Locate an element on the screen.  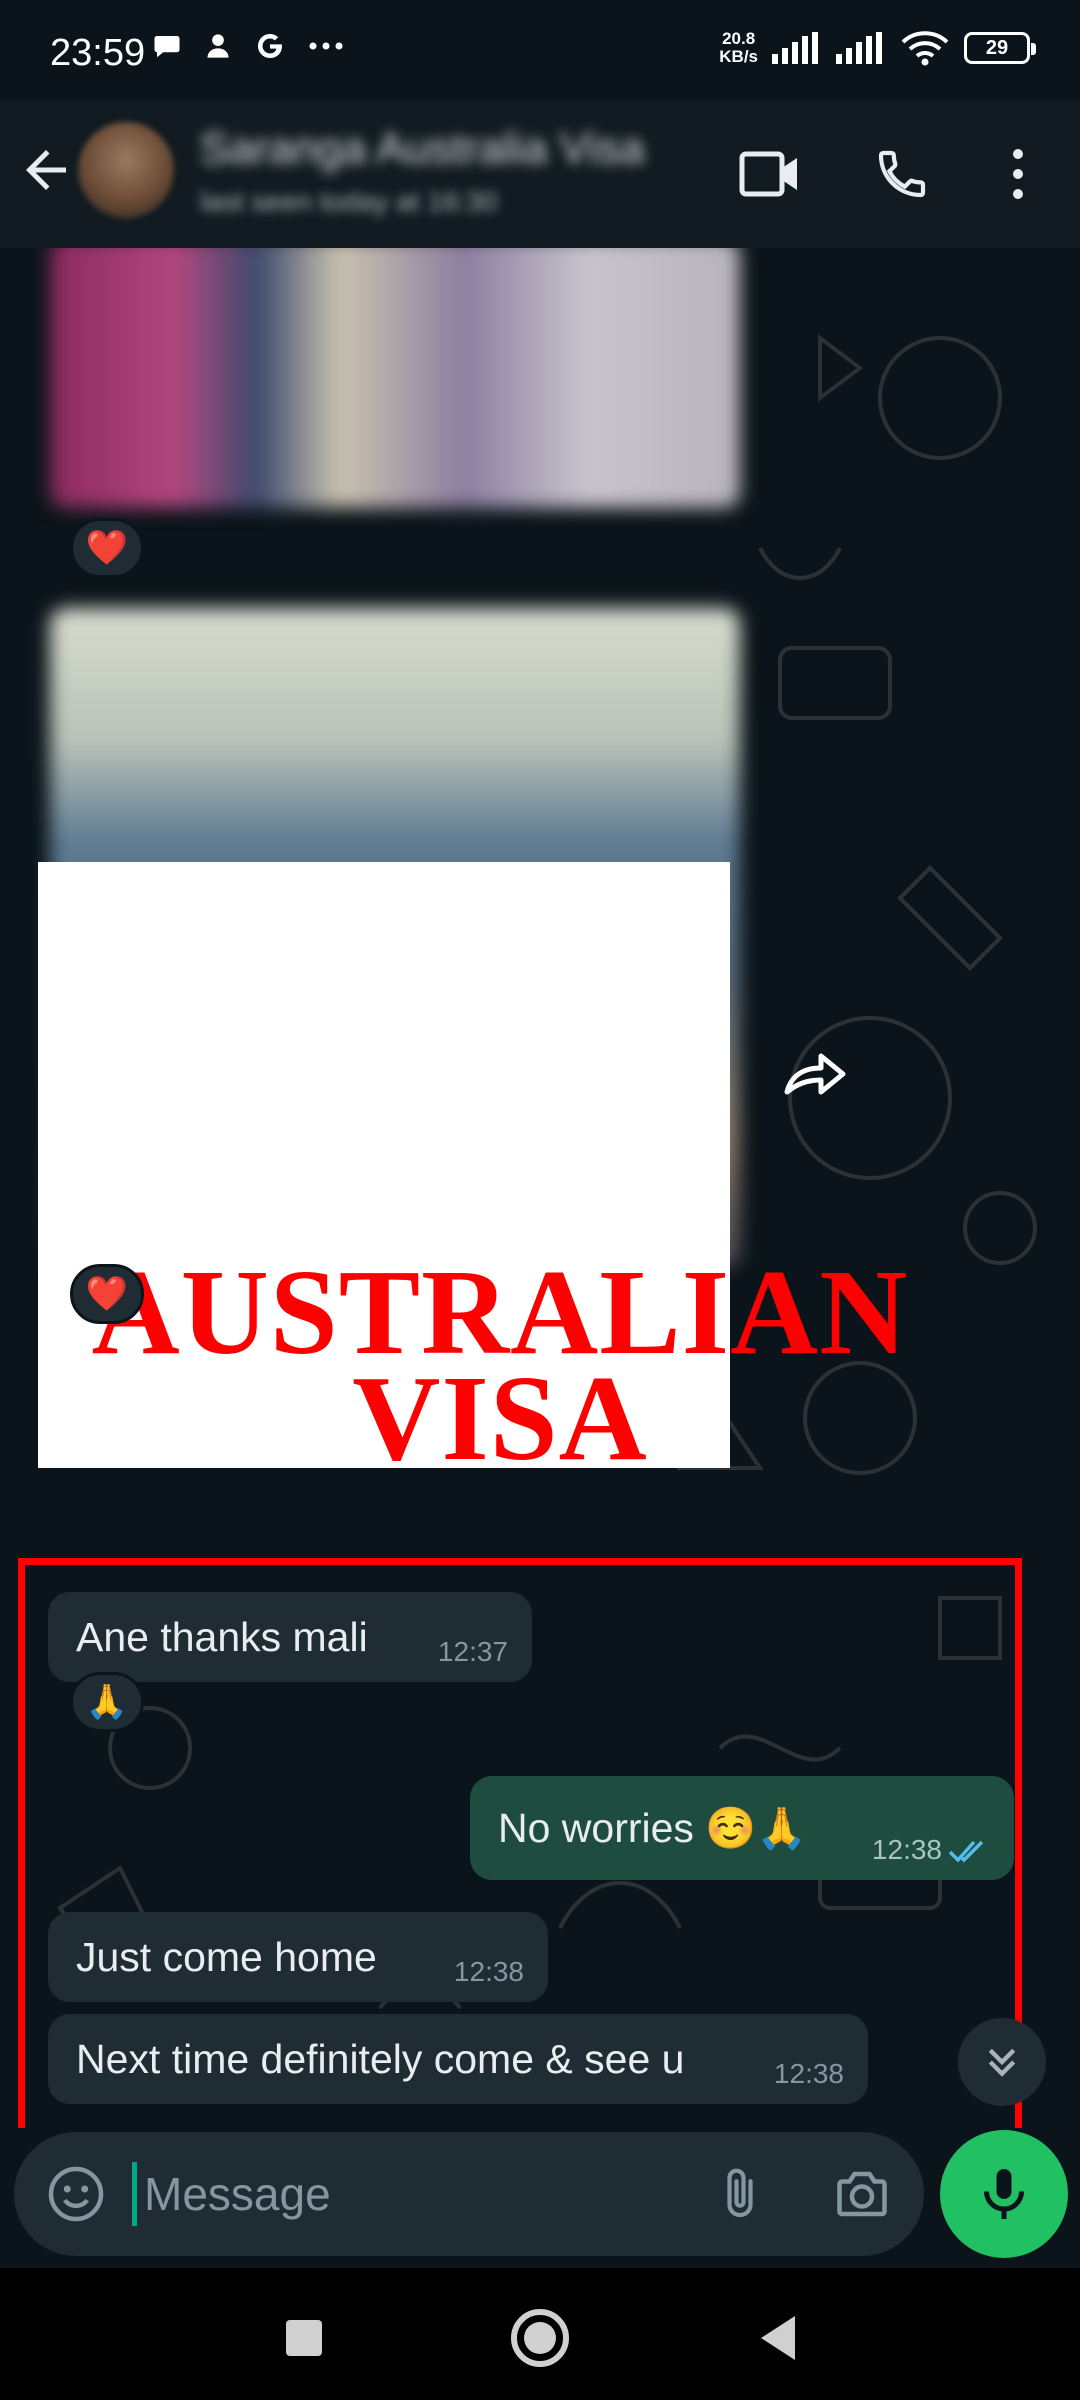
attach-button is located at coordinates (740, 2194).